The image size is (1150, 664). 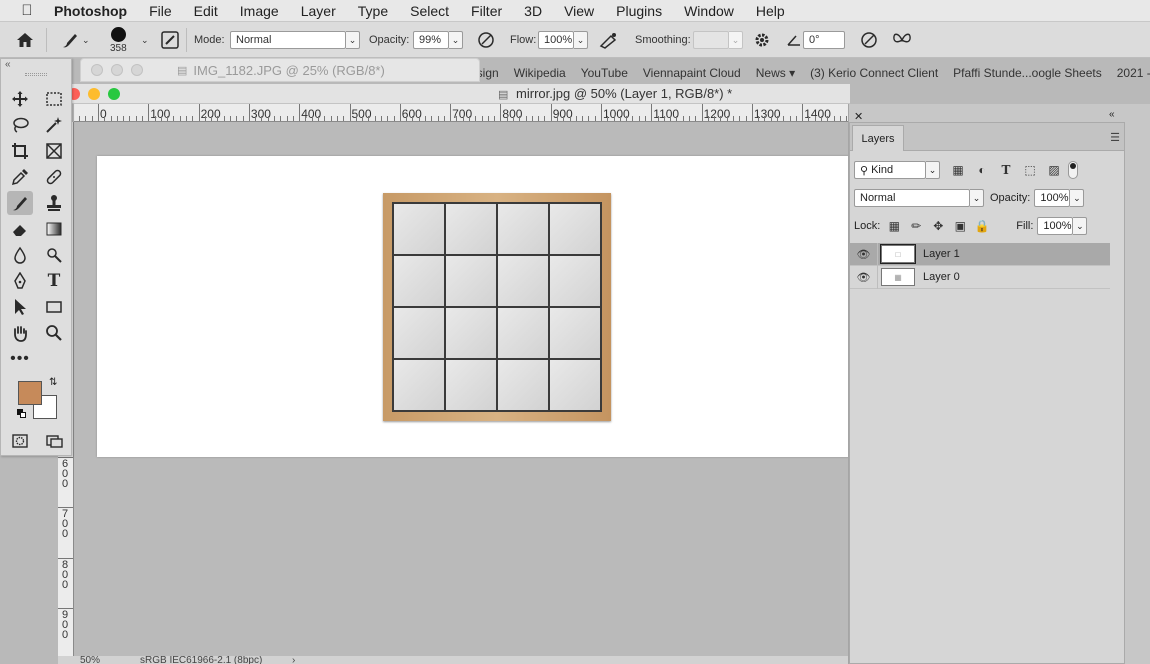 I want to click on angle-input: 0°, so click(x=824, y=40).